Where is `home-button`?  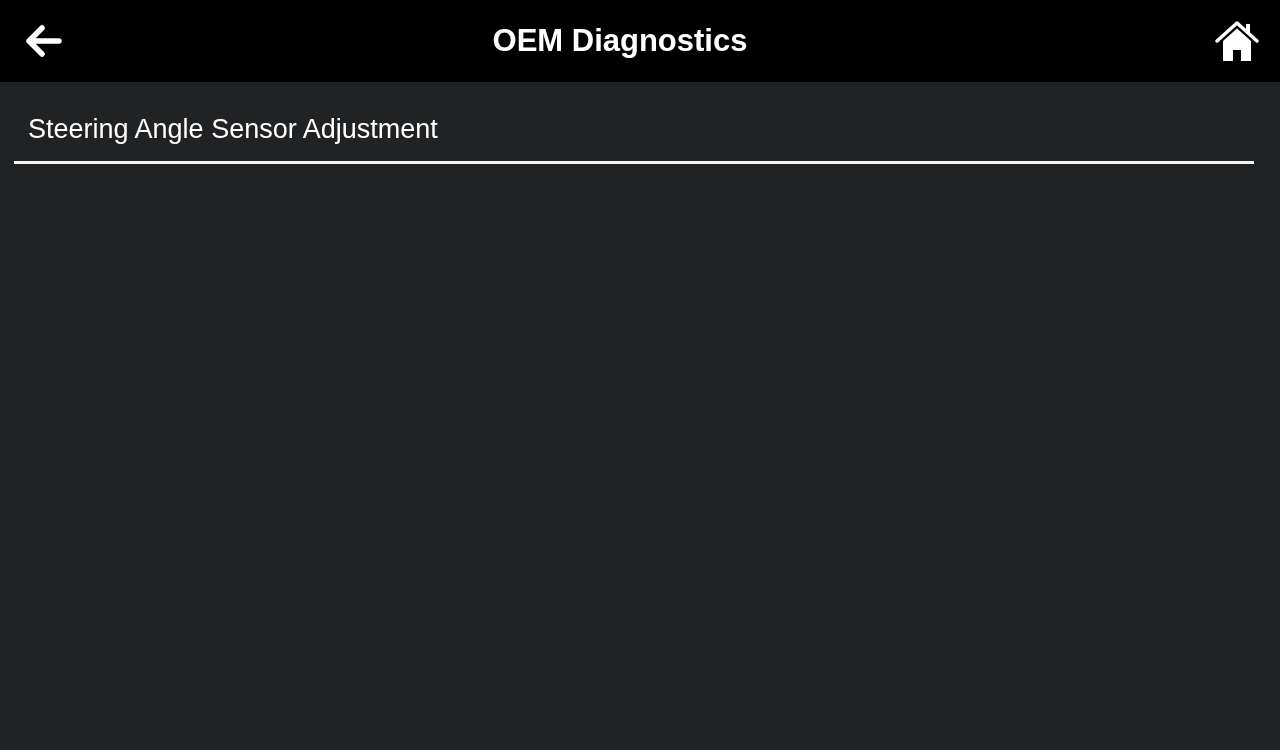
home-button is located at coordinates (1237, 41).